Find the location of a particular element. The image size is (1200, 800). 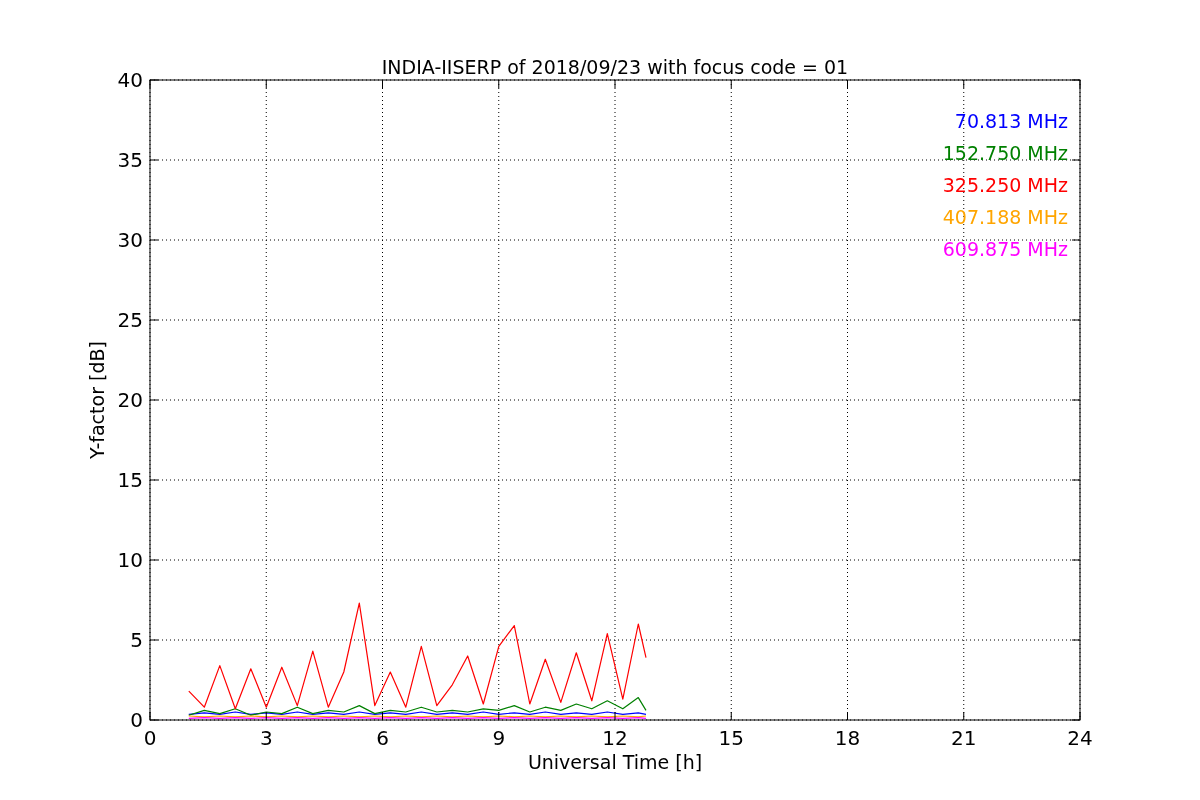

tick-label: 40 is located at coordinates (130, 80).